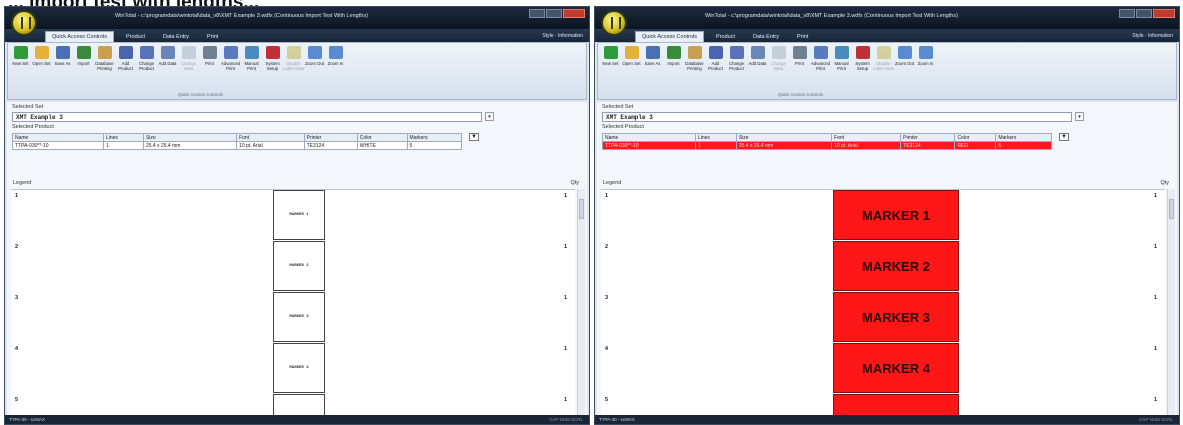 The height and width of the screenshot is (425, 1183). I want to click on import-icon, so click(83, 52).